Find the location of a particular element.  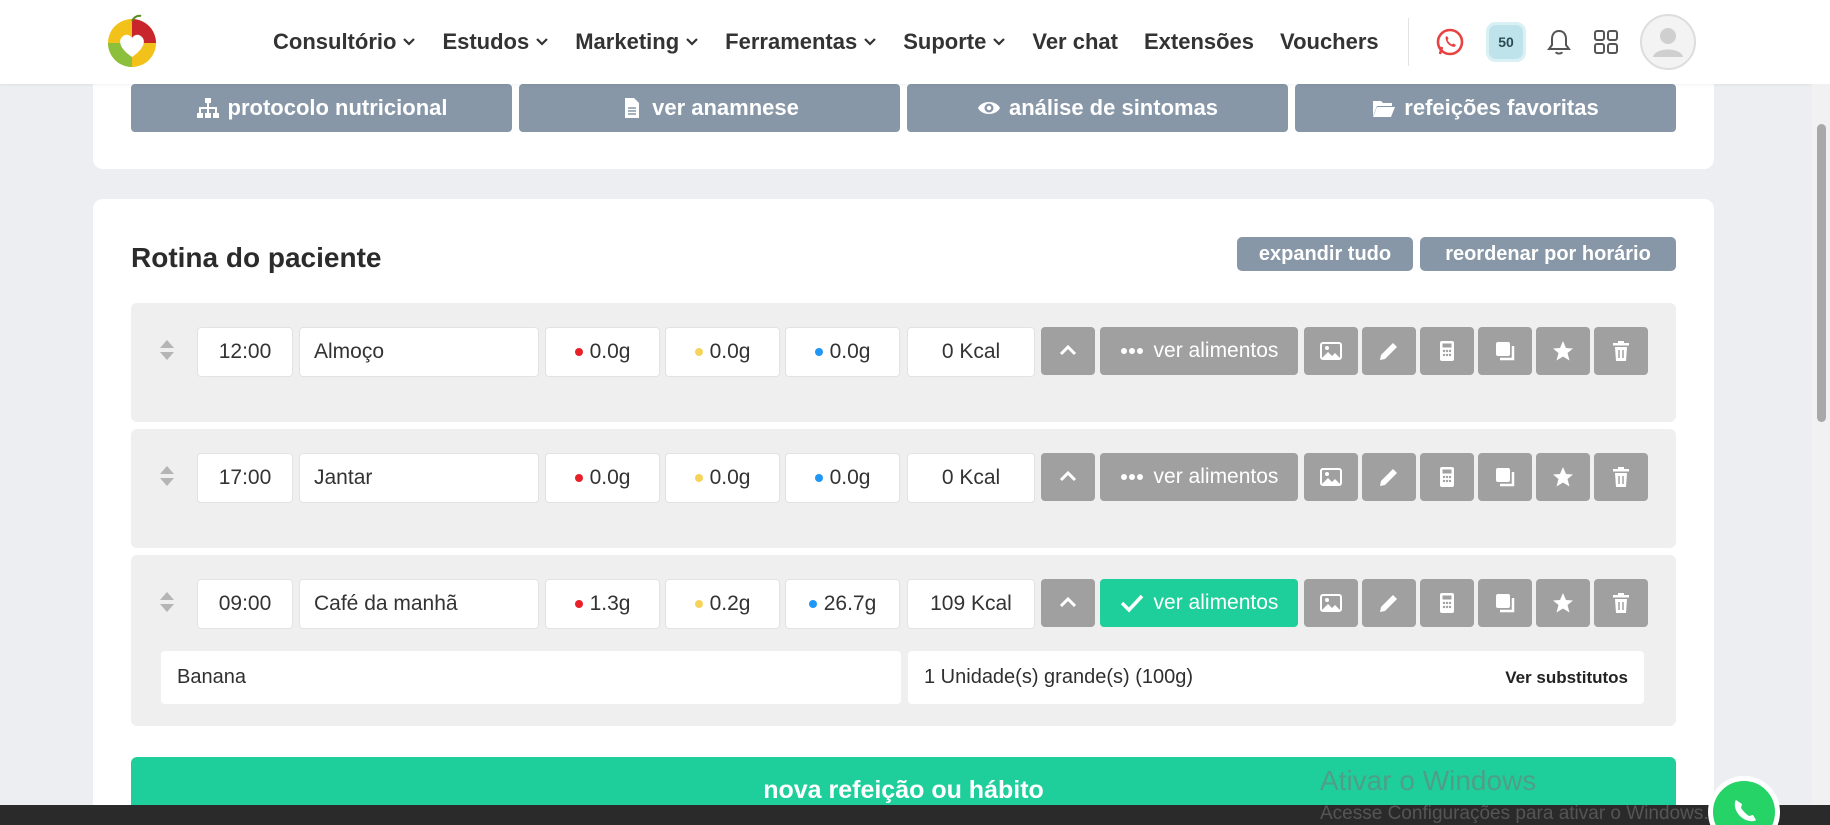

app-logo-icon is located at coordinates (132, 41).